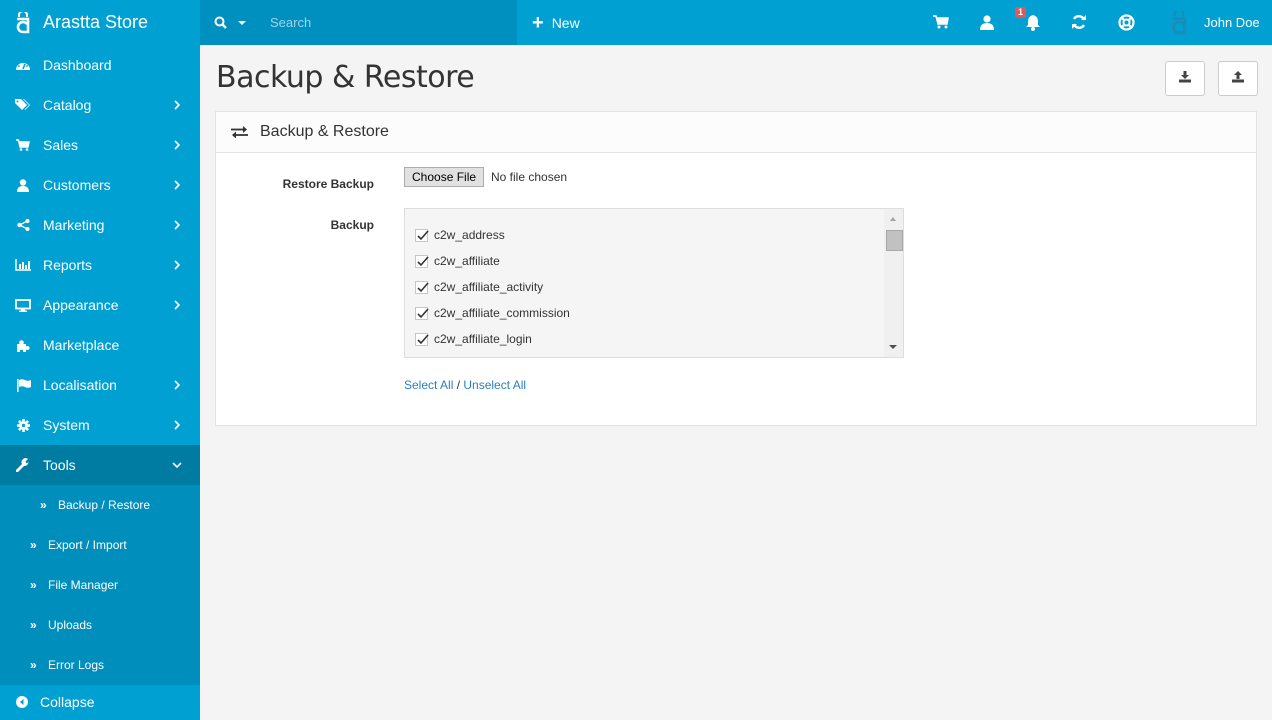 This screenshot has width=1272, height=720. What do you see at coordinates (100, 505) in the screenshot?
I see `submenu-item-backup-restore: » Backup / Restore` at bounding box center [100, 505].